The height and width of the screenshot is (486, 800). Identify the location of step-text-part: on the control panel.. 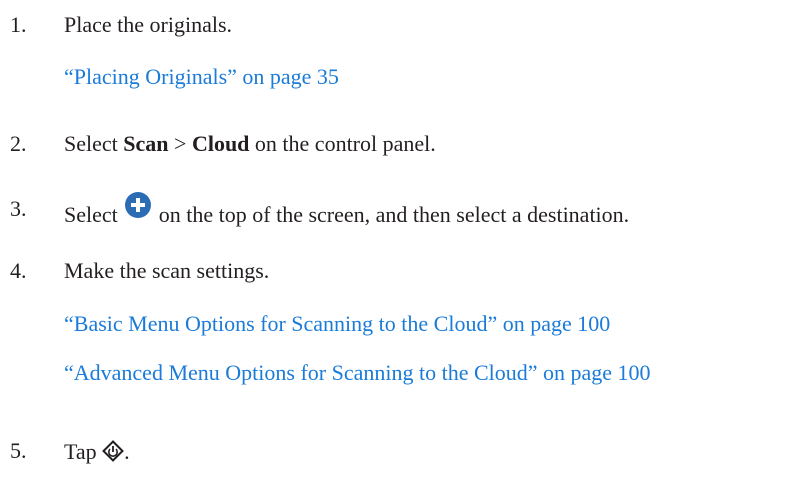
(342, 143).